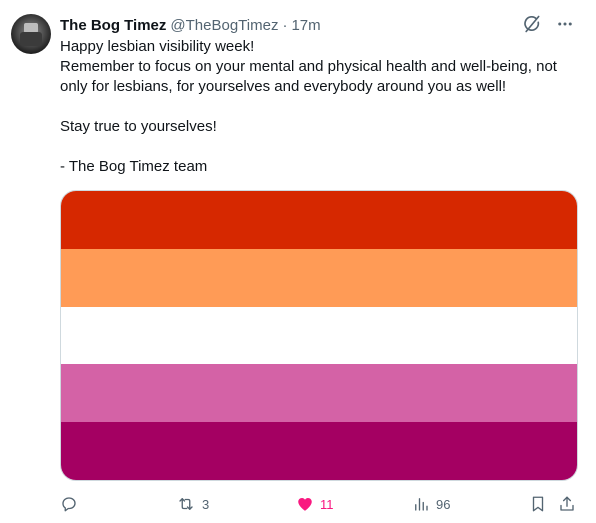 The height and width of the screenshot is (523, 596). What do you see at coordinates (305, 25) in the screenshot?
I see `timestamp: 17m` at bounding box center [305, 25].